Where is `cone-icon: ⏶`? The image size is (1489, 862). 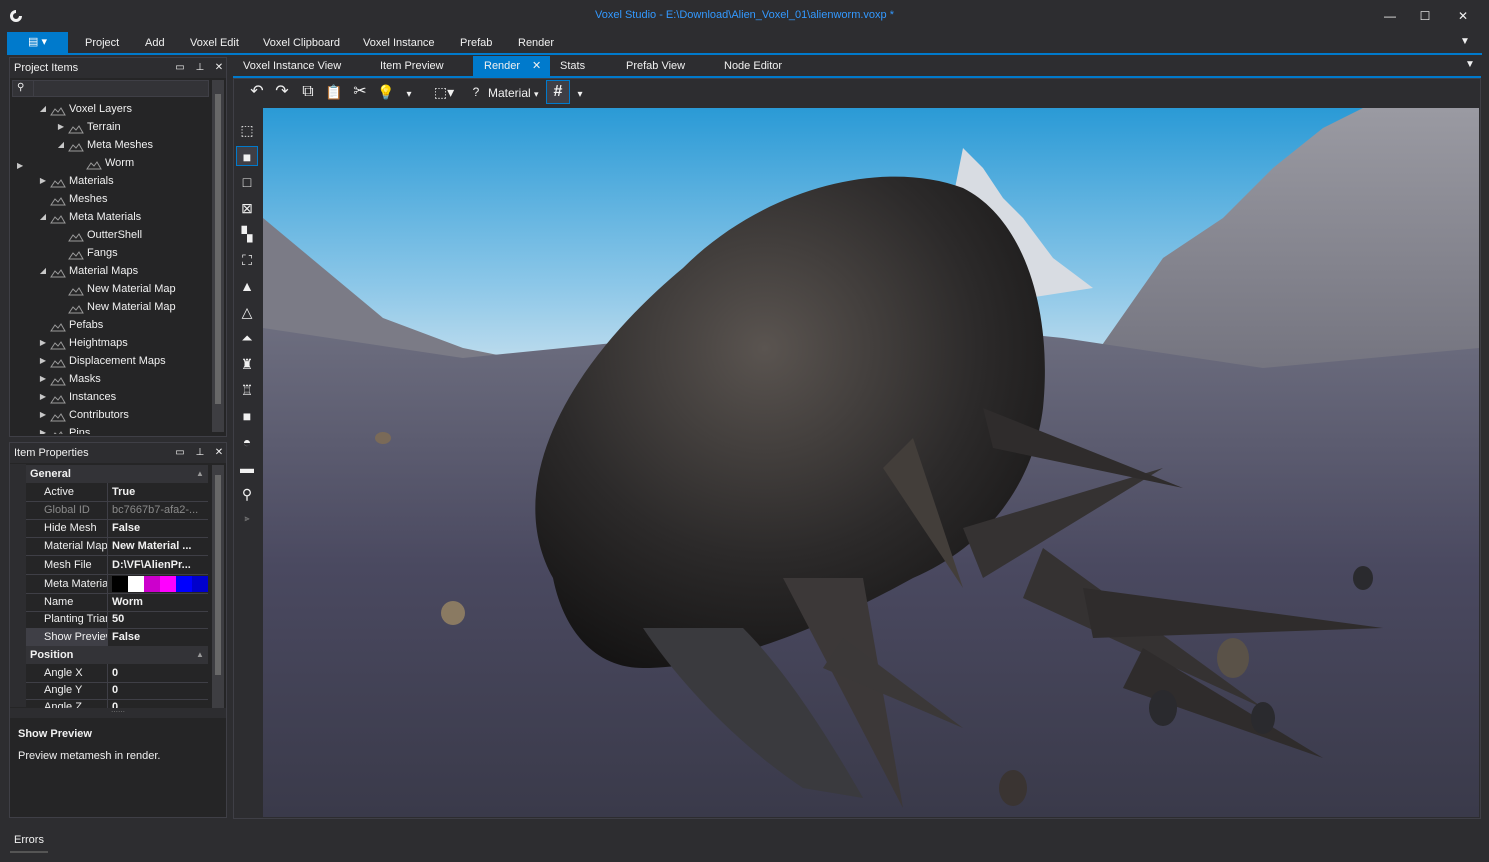 cone-icon: ⏶ is located at coordinates (247, 338).